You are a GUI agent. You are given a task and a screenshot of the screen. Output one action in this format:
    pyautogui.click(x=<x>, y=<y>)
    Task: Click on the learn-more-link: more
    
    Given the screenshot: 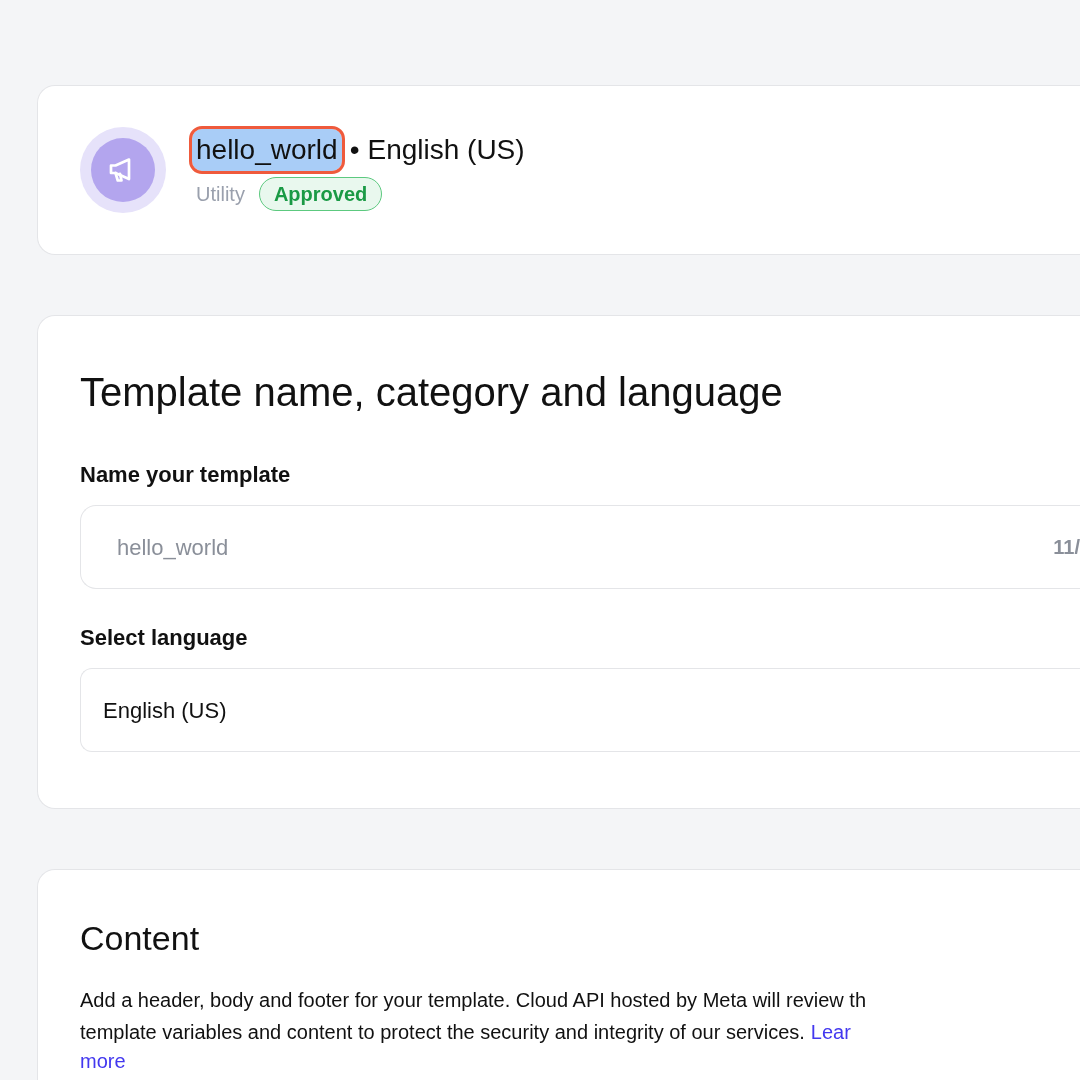 What is the action you would take?
    pyautogui.click(x=103, y=1061)
    